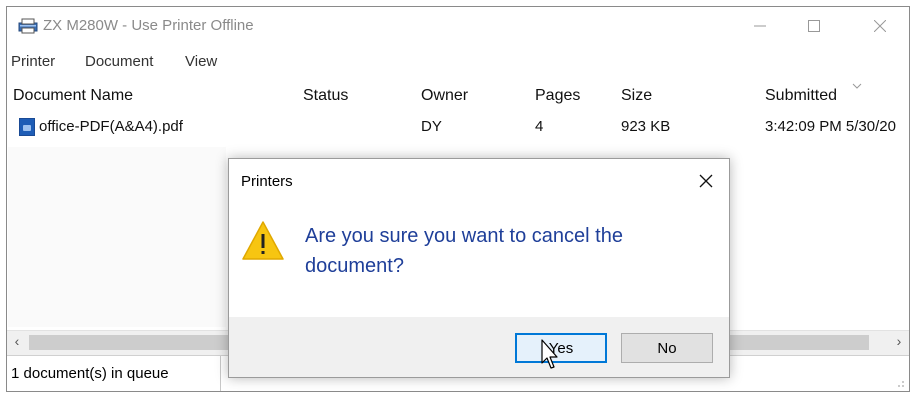 Image resolution: width=916 pixels, height=396 pixels. I want to click on maximize-button, so click(814, 26).